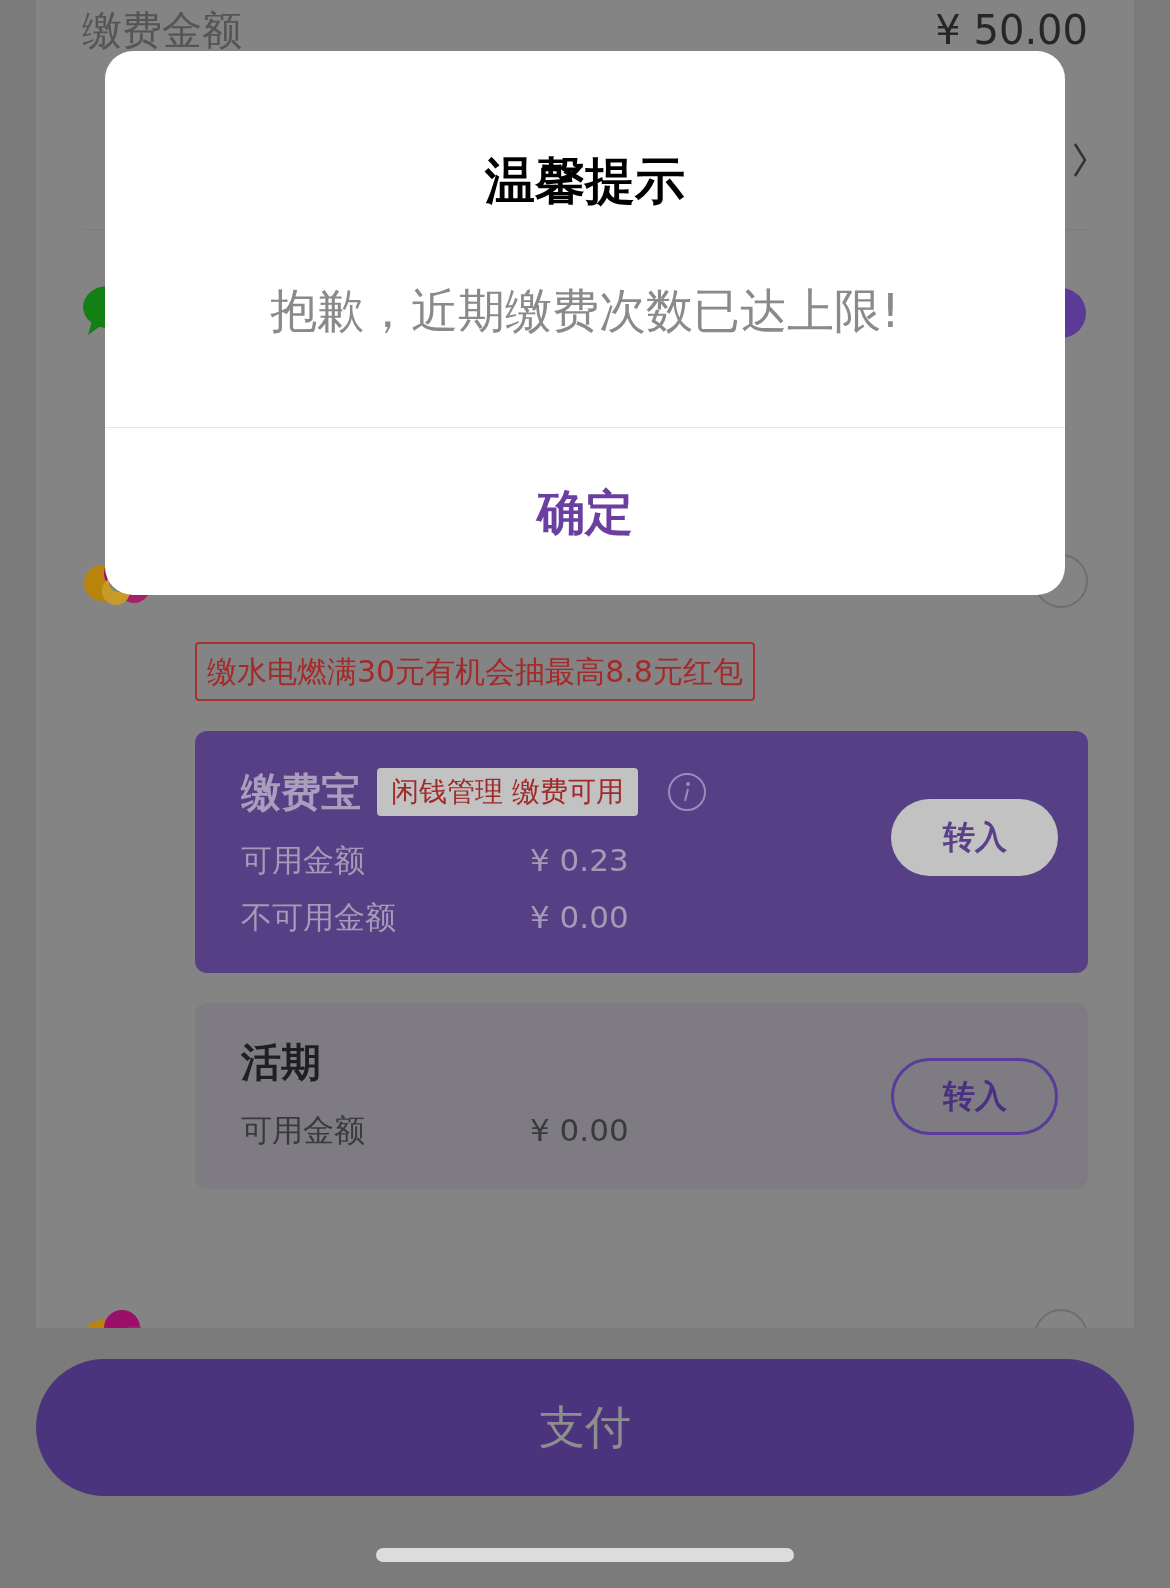 The image size is (1170, 1588). I want to click on confirm-button: 确定, so click(585, 511).